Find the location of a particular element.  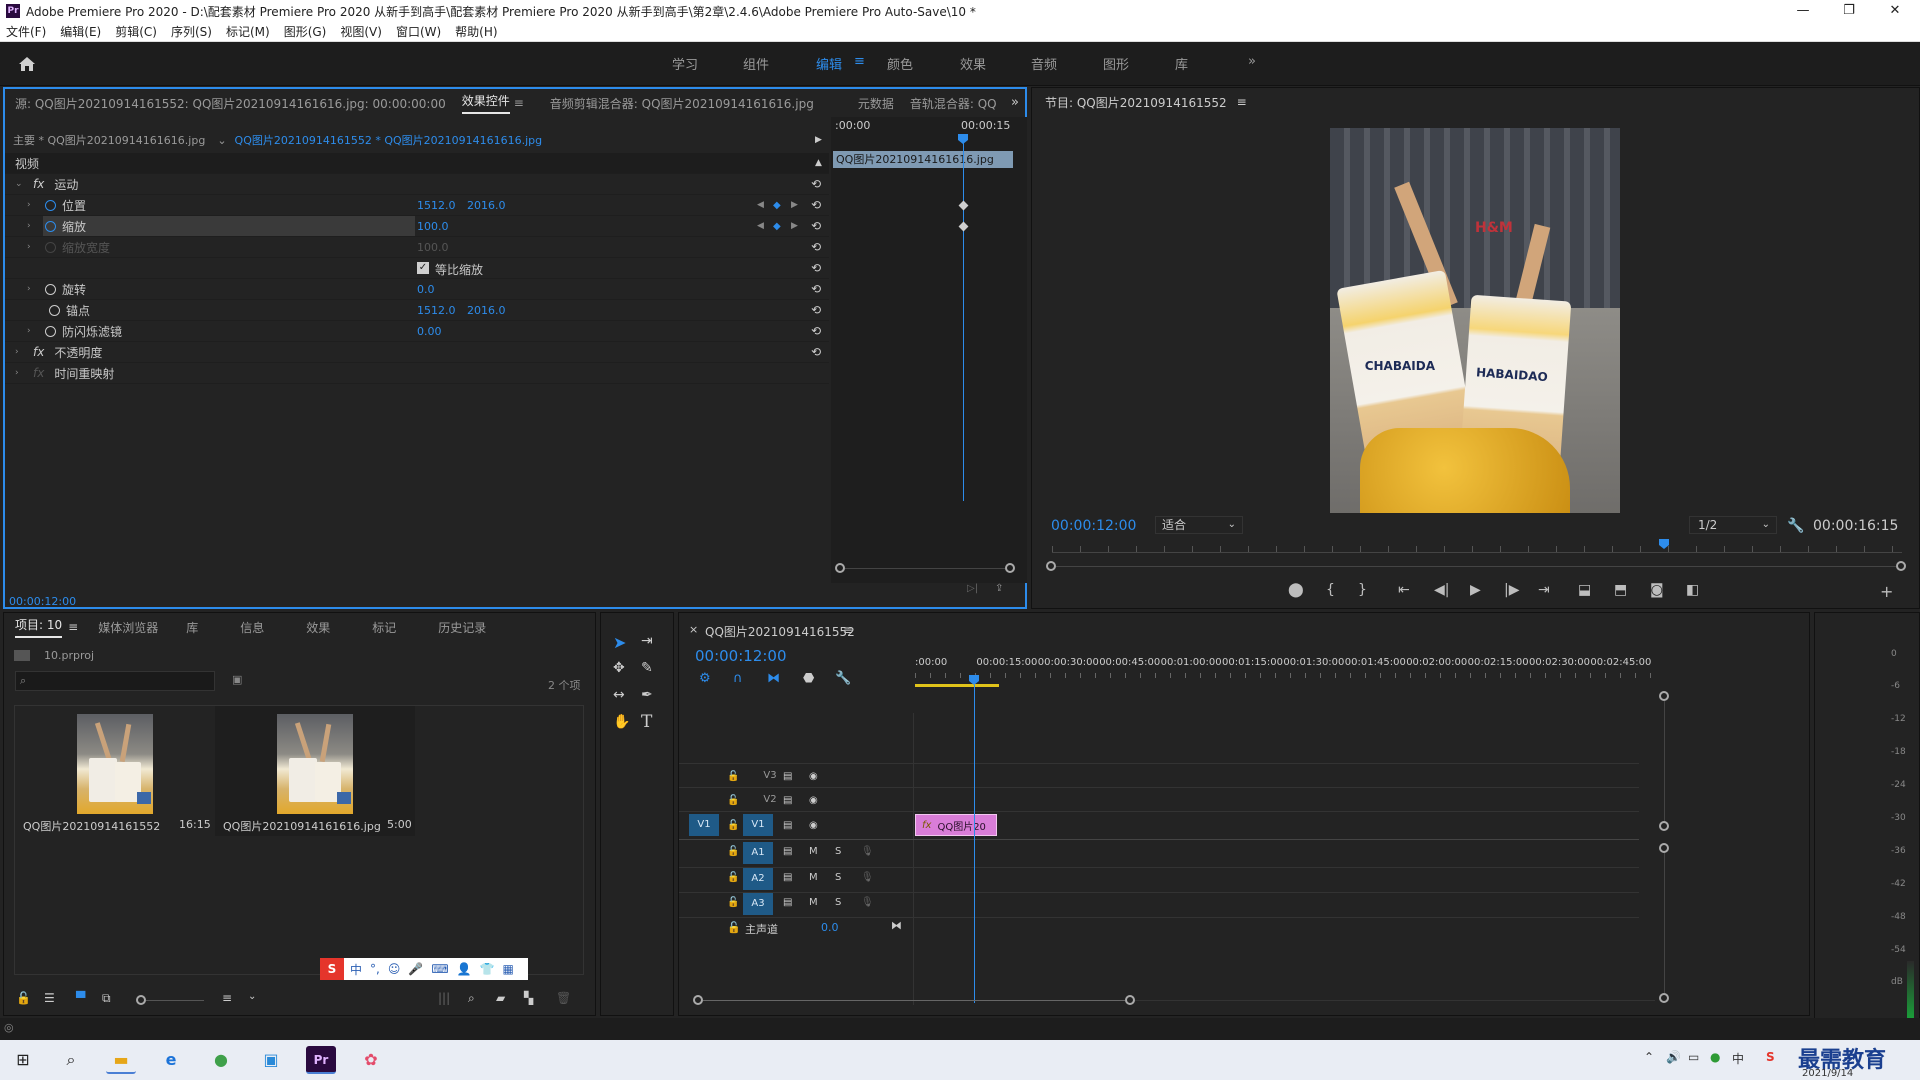

go-to-out-icon: ⇥ is located at coordinates (1544, 590).